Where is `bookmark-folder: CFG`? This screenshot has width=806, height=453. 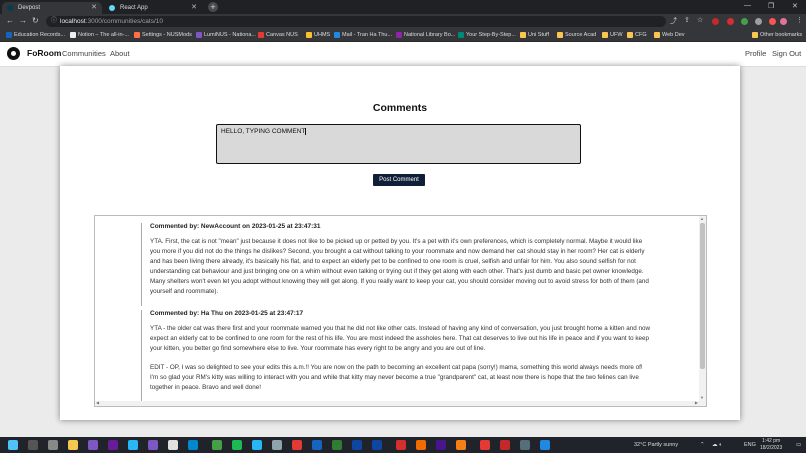 bookmark-folder: CFG is located at coordinates (637, 35).